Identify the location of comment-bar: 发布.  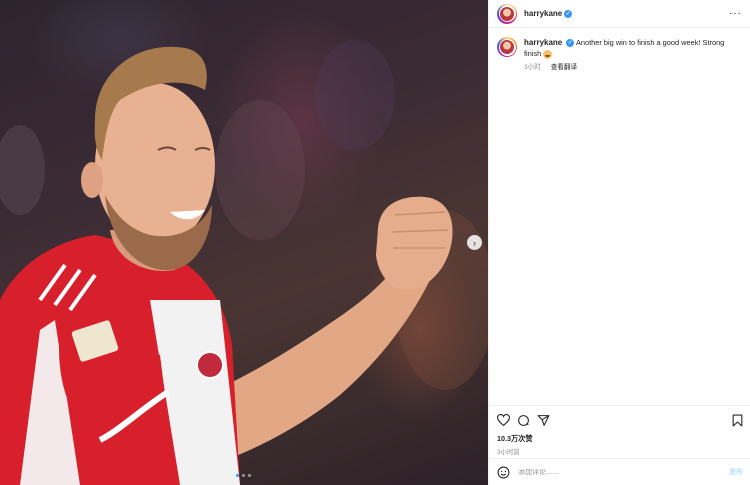
(619, 471).